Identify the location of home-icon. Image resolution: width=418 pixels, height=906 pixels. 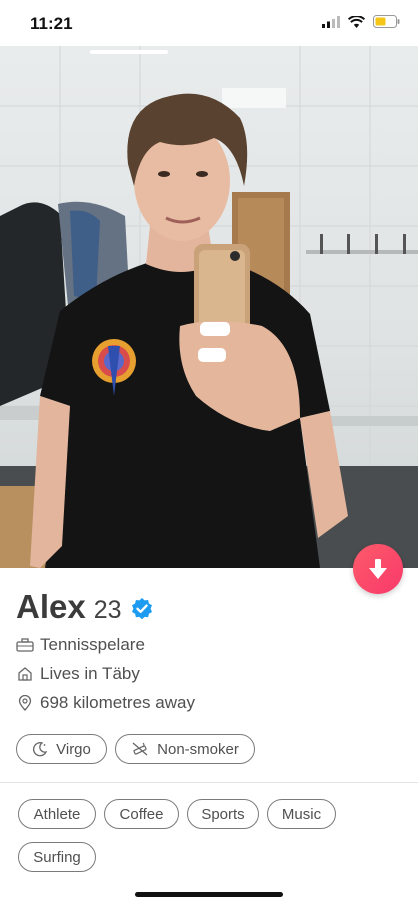
(25, 674).